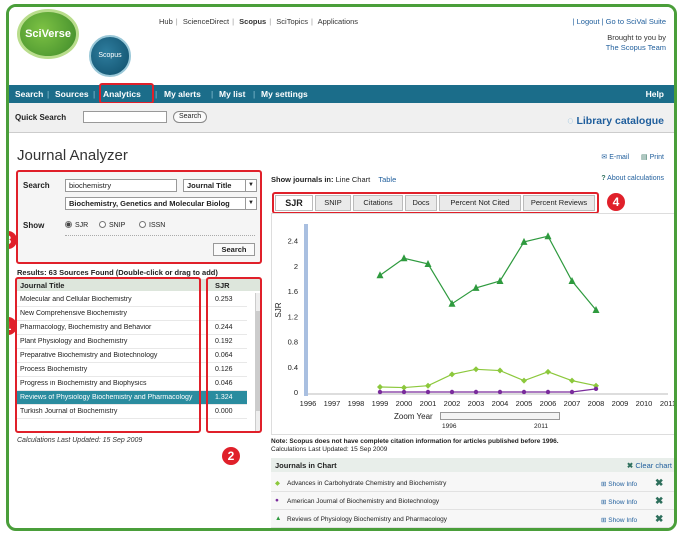 This screenshot has height=535, width=683. What do you see at coordinates (334, 179) in the screenshot?
I see `show-journals-in: Show journals in: Line Chart Table` at bounding box center [334, 179].